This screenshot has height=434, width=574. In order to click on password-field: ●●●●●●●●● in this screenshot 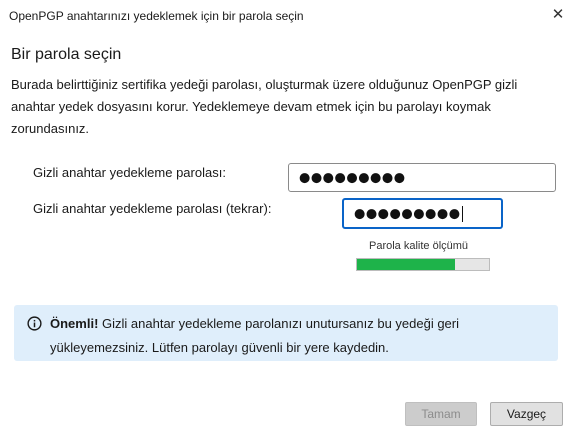, I will do `click(422, 177)`.